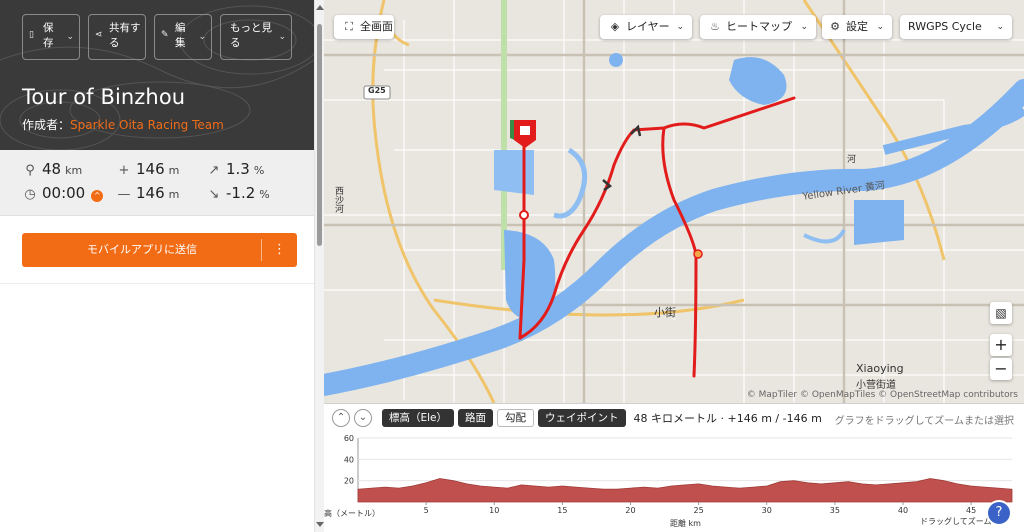 Image resolution: width=1024 pixels, height=532 pixels. Describe the element at coordinates (320, 7) in the screenshot. I see `scroll-up-icon` at that location.